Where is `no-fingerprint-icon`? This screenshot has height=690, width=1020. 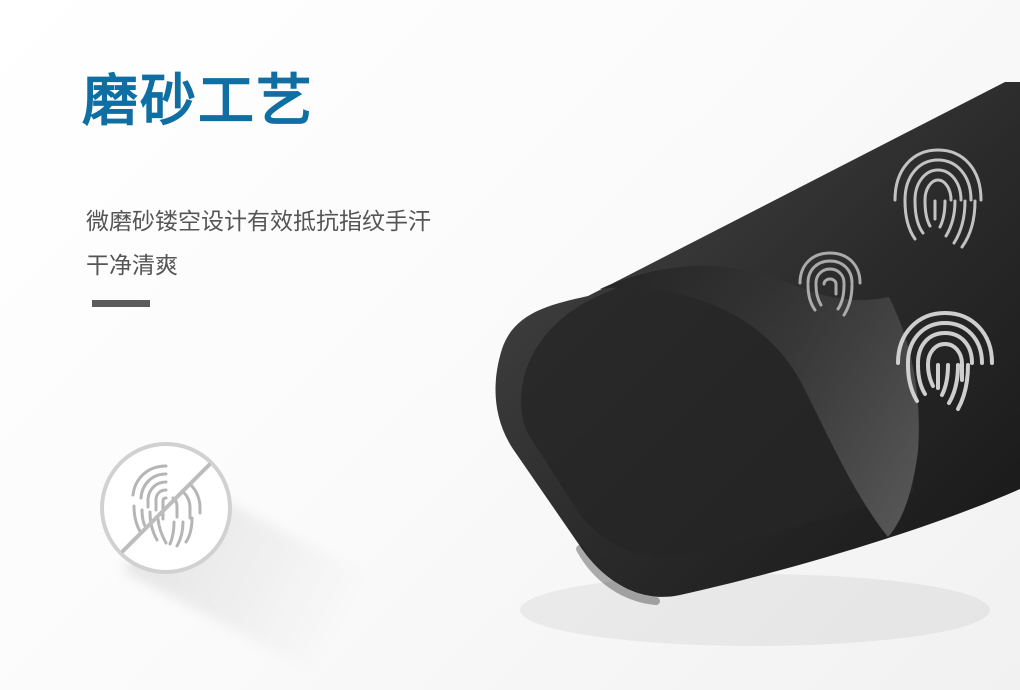 no-fingerprint-icon is located at coordinates (166, 508).